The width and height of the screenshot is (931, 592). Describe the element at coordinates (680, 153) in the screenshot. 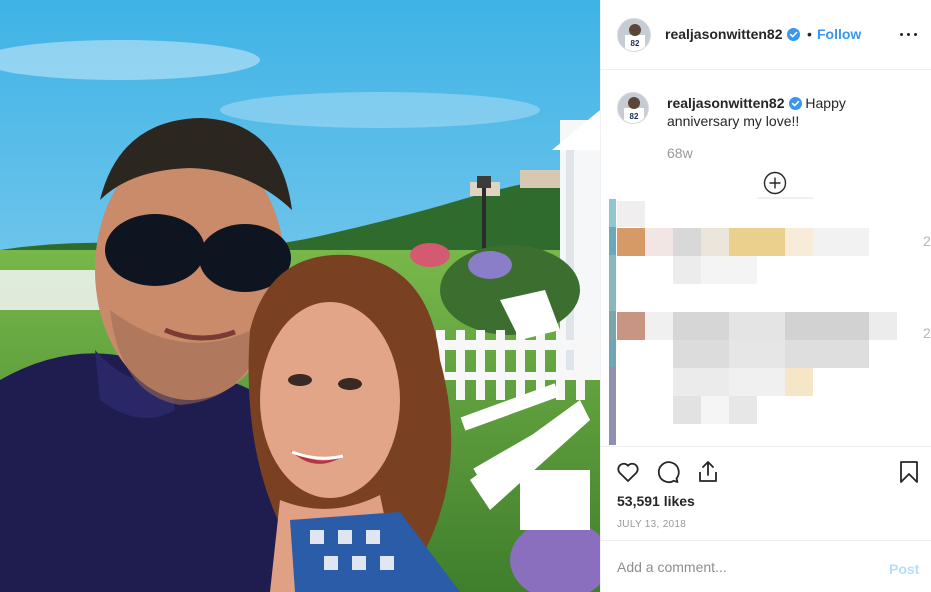

I see `post-age: 68w` at that location.